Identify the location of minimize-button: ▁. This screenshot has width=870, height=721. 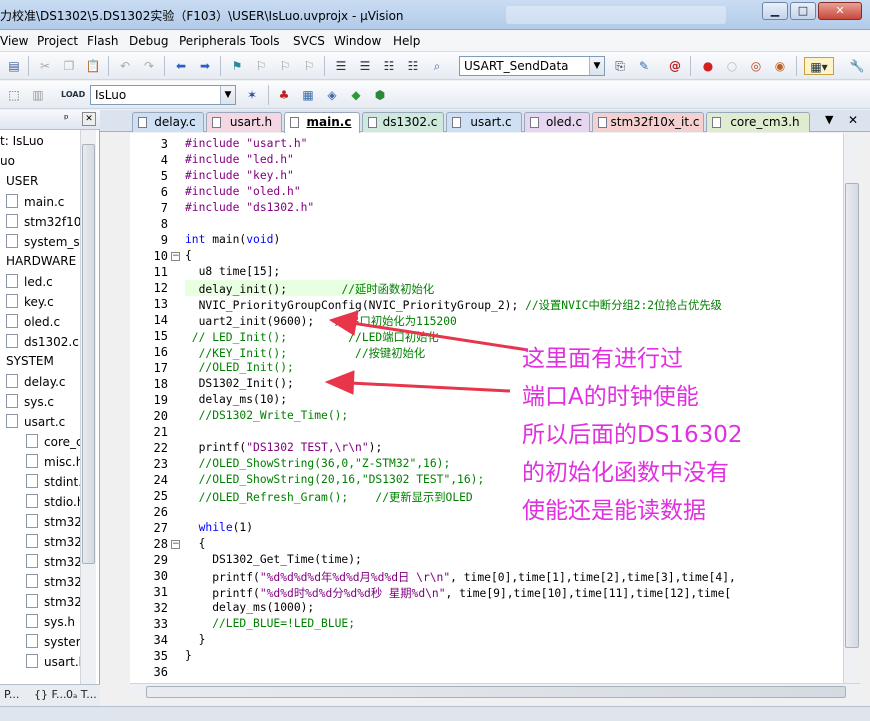
(775, 11).